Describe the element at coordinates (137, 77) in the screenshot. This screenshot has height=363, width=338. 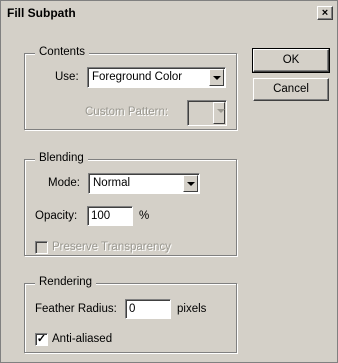
I see `use-select-value: Foreground Color` at that location.